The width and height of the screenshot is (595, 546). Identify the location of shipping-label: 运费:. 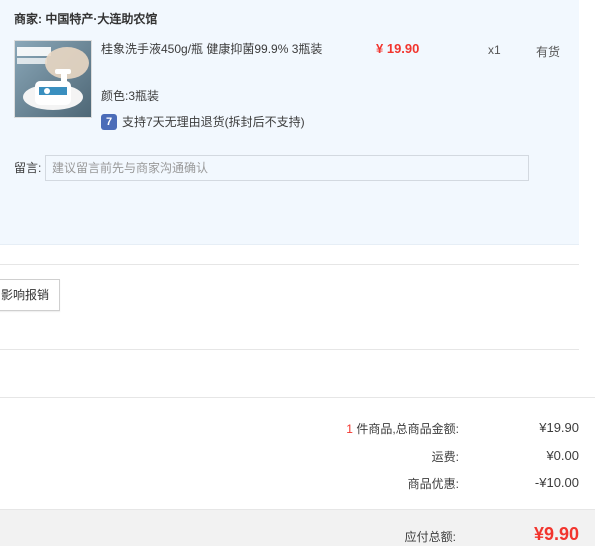
(445, 457).